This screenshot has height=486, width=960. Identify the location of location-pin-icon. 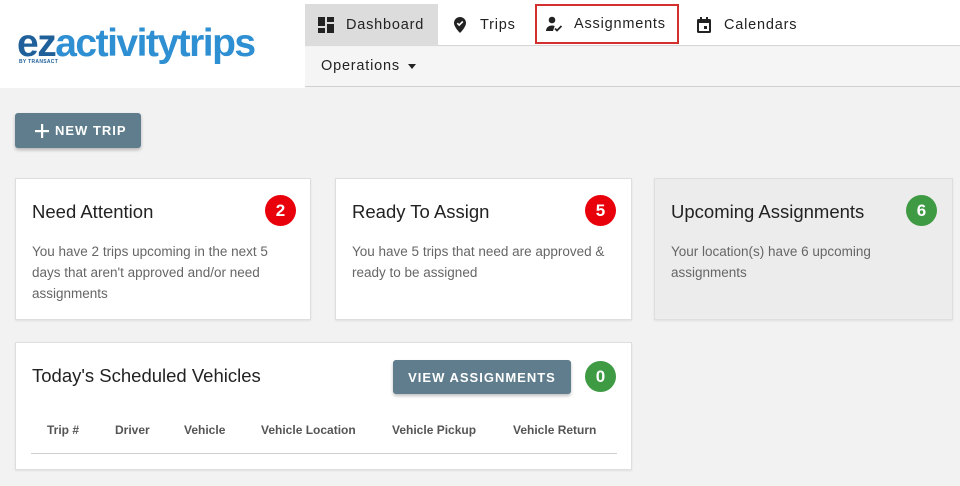
(460, 25).